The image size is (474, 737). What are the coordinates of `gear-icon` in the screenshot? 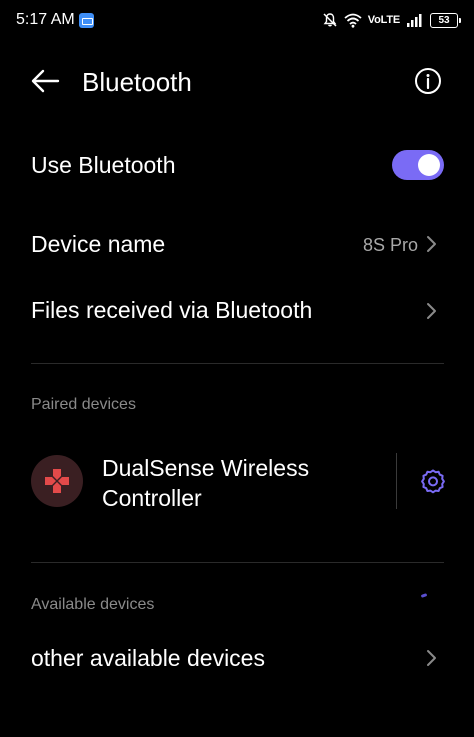 It's located at (433, 481).